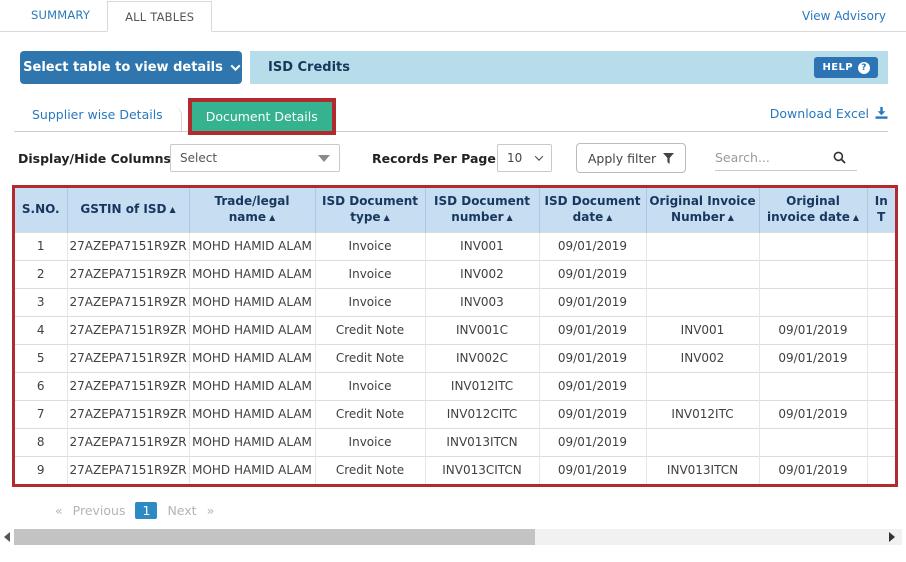  I want to click on search-input, so click(774, 157).